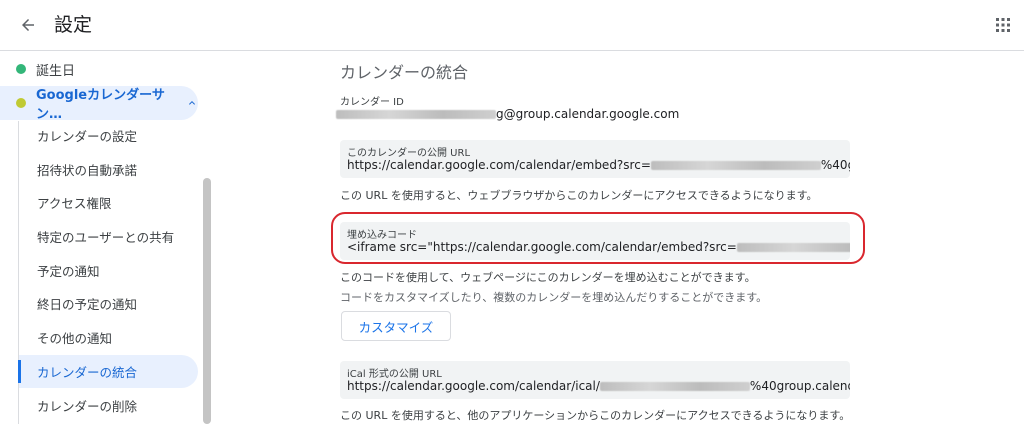  Describe the element at coordinates (99, 69) in the screenshot. I see `sidebar-item-birthdays: 誕生日` at that location.